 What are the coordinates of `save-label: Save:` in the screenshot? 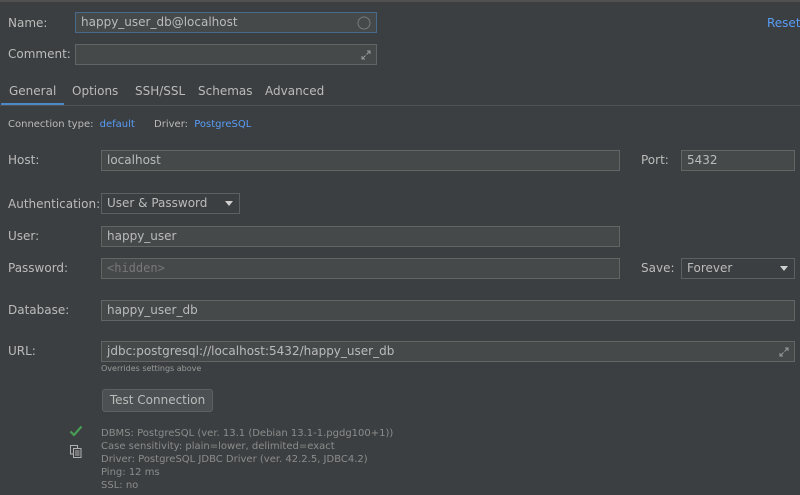 It's located at (658, 268).